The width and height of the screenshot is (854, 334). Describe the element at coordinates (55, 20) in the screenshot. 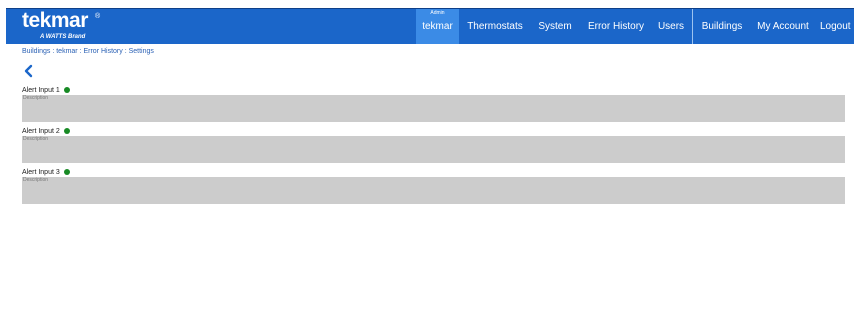

I see `logo-text: tekmar` at that location.